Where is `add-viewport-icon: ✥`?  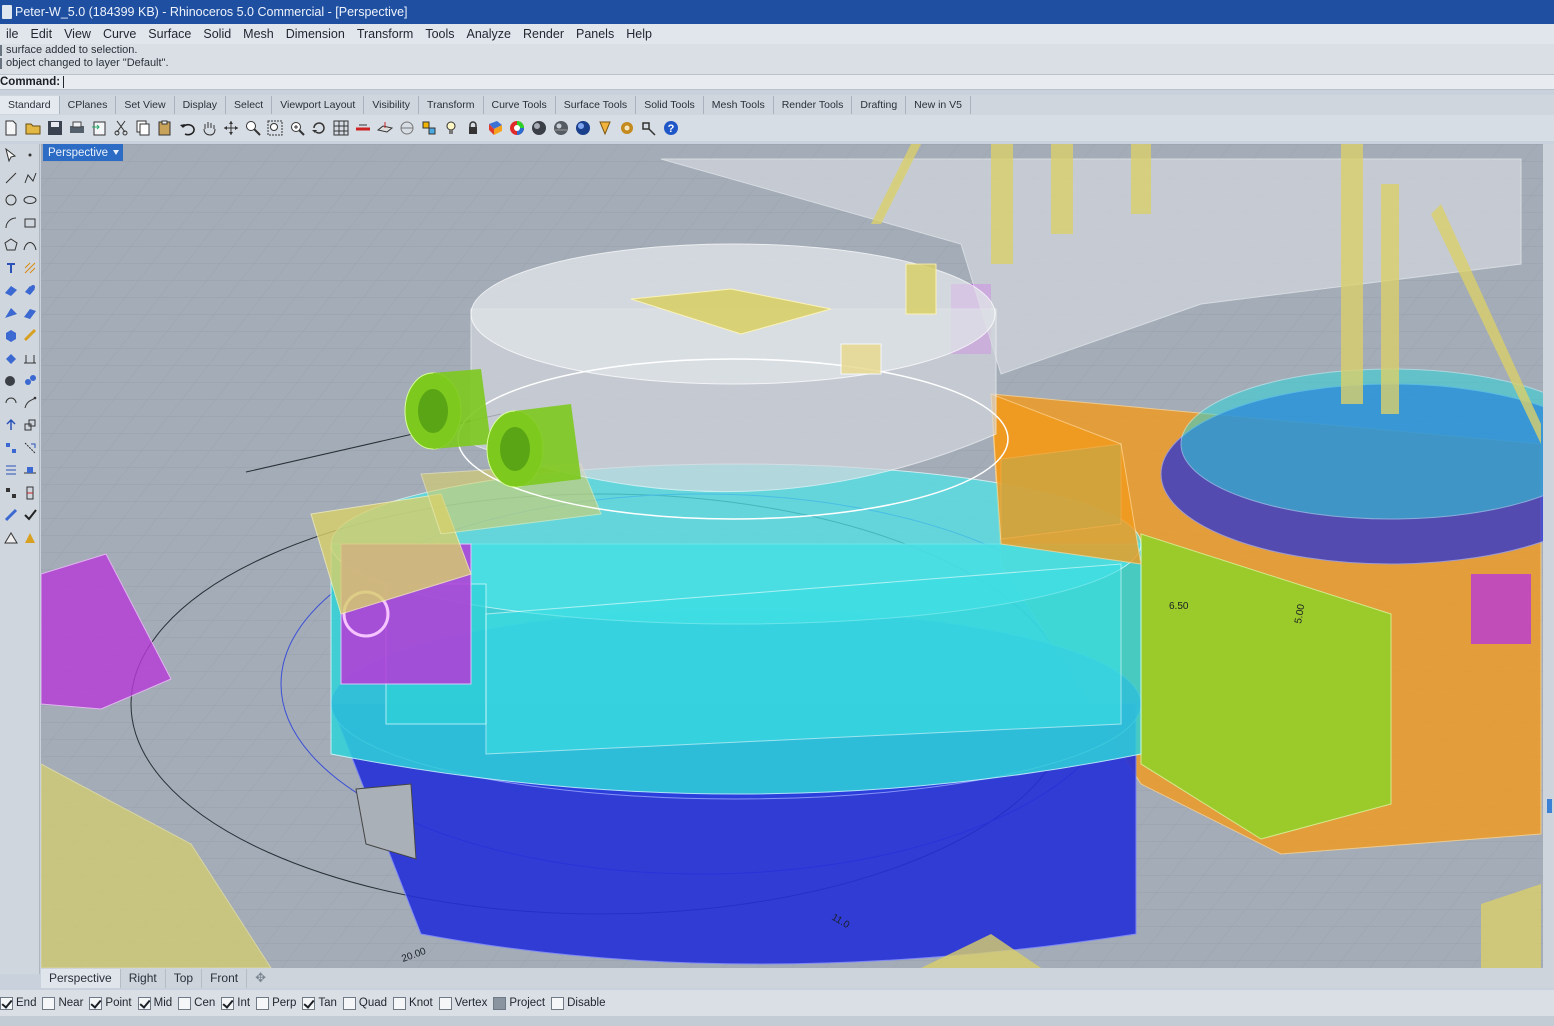 add-viewport-icon: ✥ is located at coordinates (260, 978).